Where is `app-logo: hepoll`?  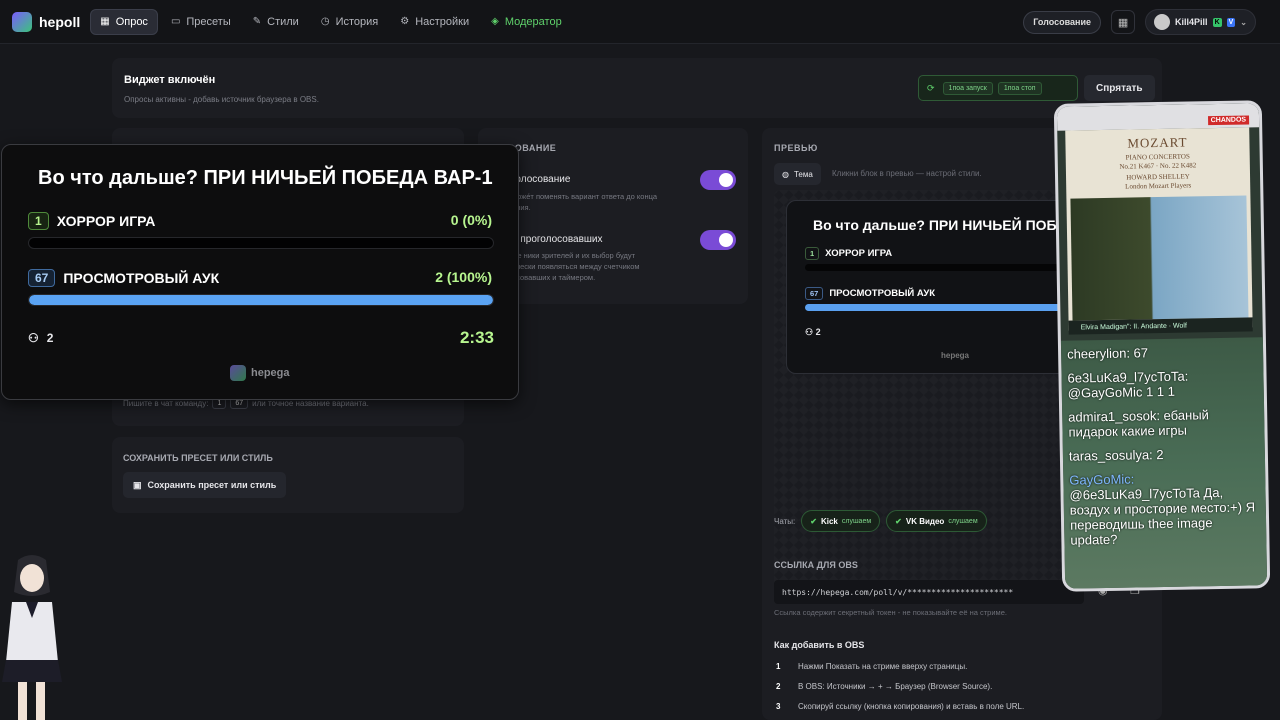 app-logo: hepoll is located at coordinates (46, 21).